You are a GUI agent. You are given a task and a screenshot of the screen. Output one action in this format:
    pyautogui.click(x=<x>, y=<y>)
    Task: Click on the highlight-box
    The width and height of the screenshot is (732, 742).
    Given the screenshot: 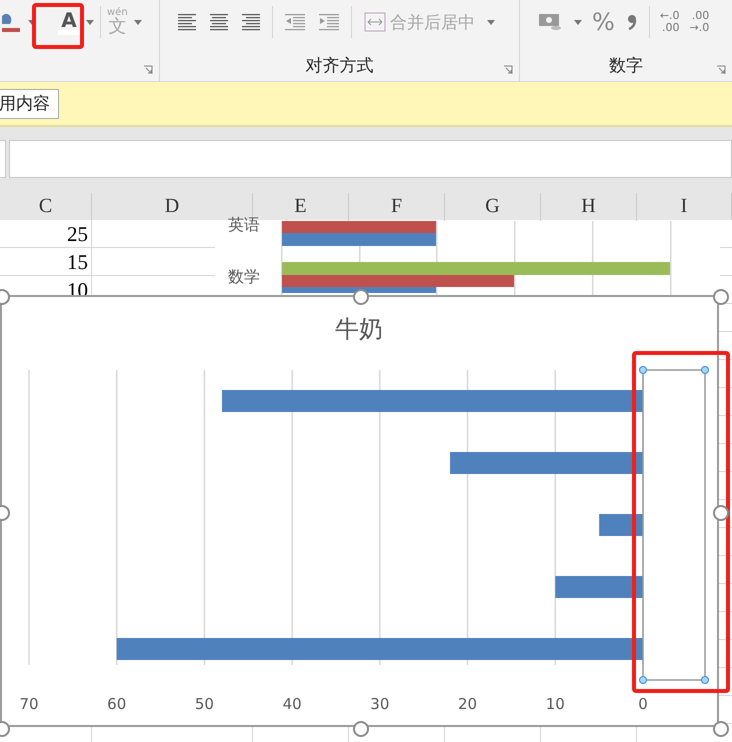 What is the action you would take?
    pyautogui.click(x=58, y=26)
    